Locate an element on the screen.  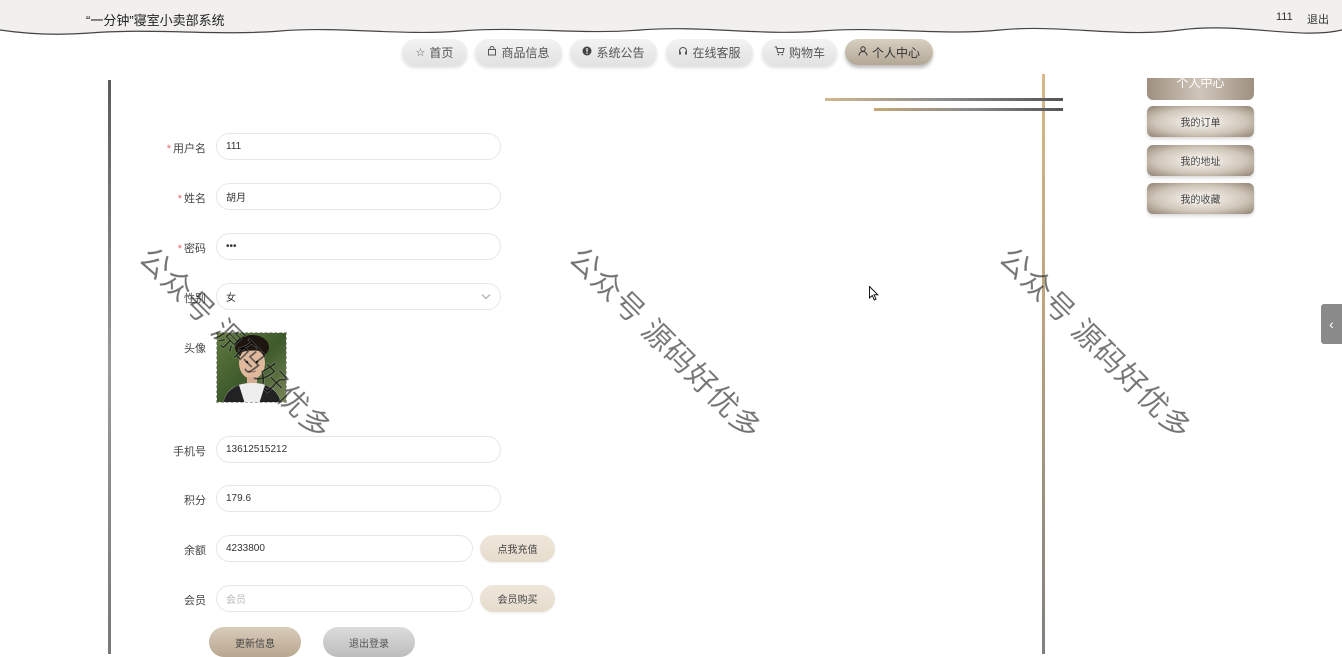
nav-cart: 购物车 is located at coordinates (799, 52).